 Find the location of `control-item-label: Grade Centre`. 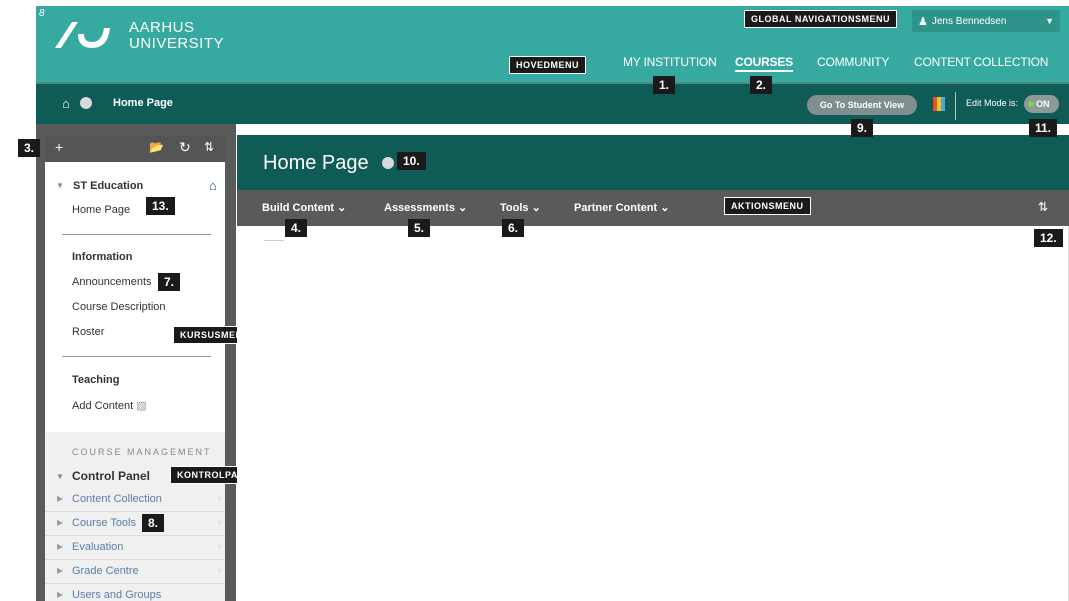

control-item-label: Grade Centre is located at coordinates (105, 571).